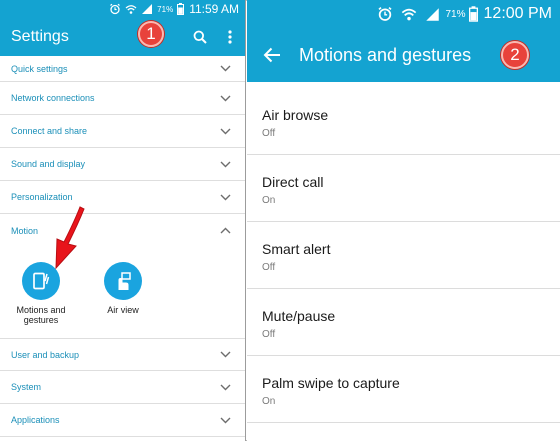  I want to click on chevron-up-icon, so click(225, 231).